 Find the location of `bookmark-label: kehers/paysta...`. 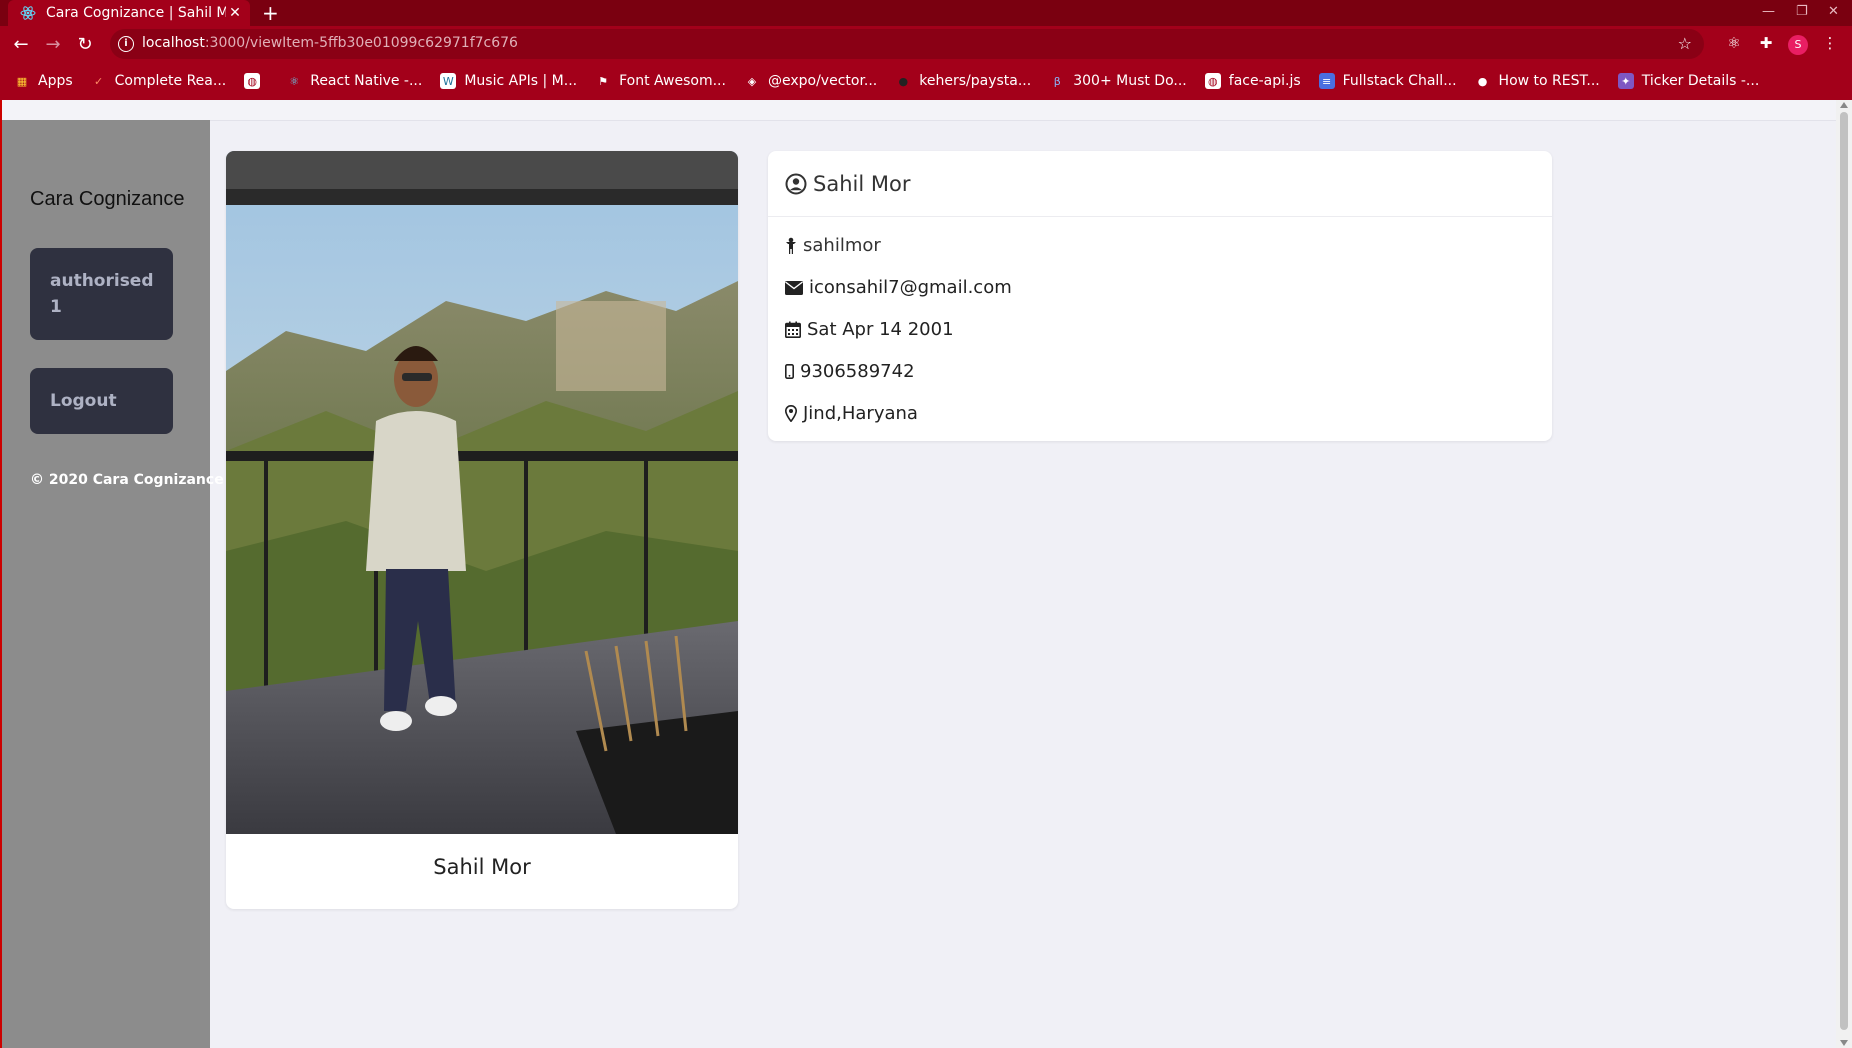

bookmark-label: kehers/paysta... is located at coordinates (975, 81).